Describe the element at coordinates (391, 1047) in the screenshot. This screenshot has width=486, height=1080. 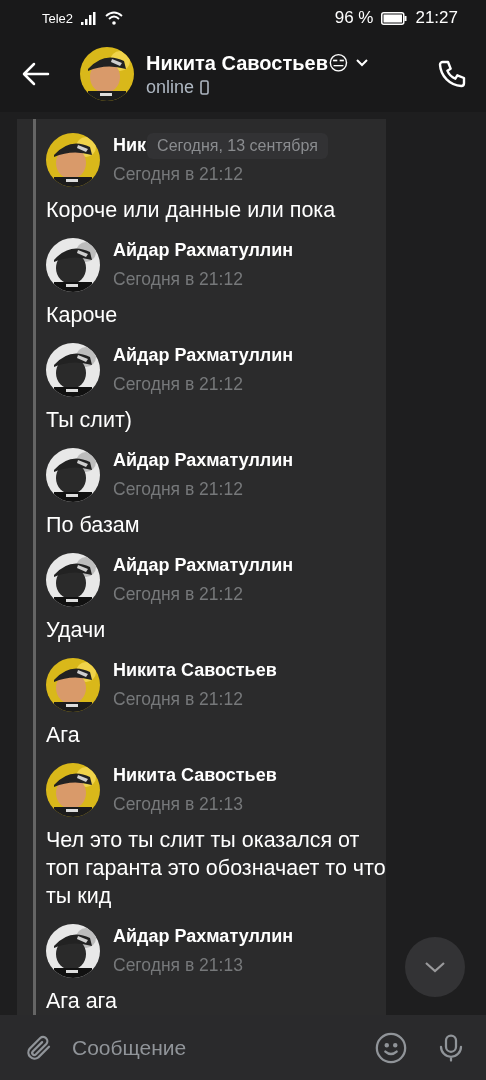
I see `emoji-button` at that location.